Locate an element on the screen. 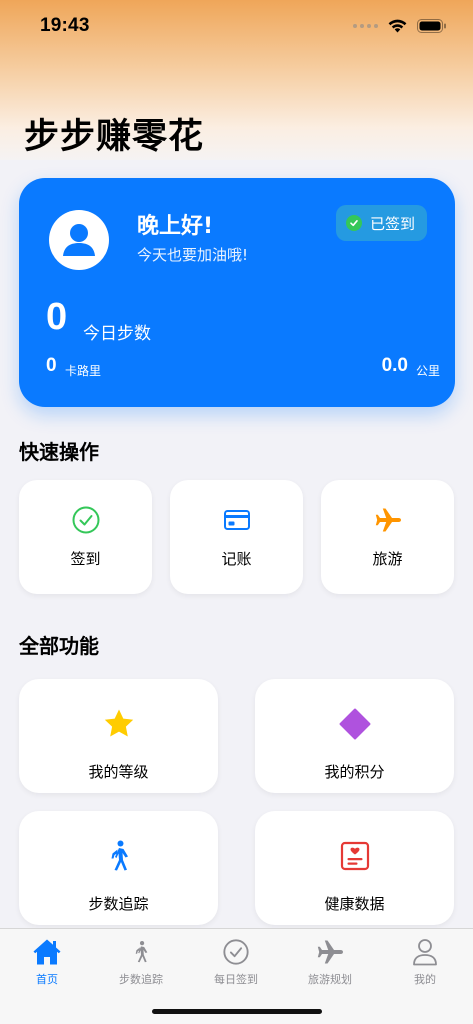 This screenshot has height=1024, width=473. tab-travel-planning: 旅游规划 is located at coordinates (330, 962).